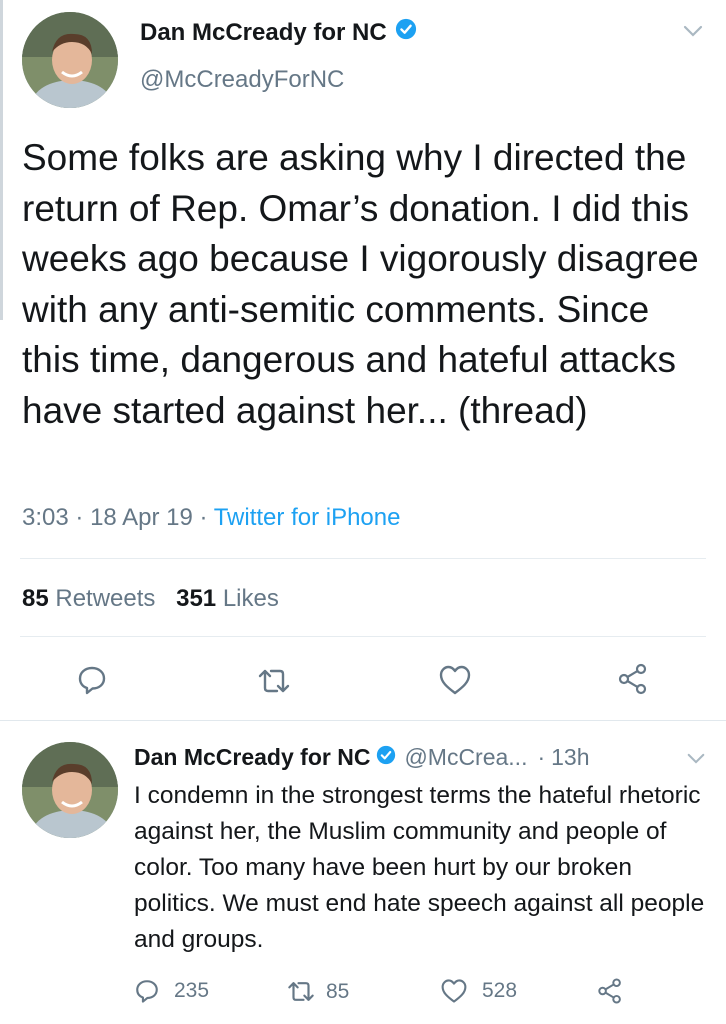 This screenshot has height=1024, width=726. Describe the element at coordinates (363, 720) in the screenshot. I see `tweet-separator` at that location.